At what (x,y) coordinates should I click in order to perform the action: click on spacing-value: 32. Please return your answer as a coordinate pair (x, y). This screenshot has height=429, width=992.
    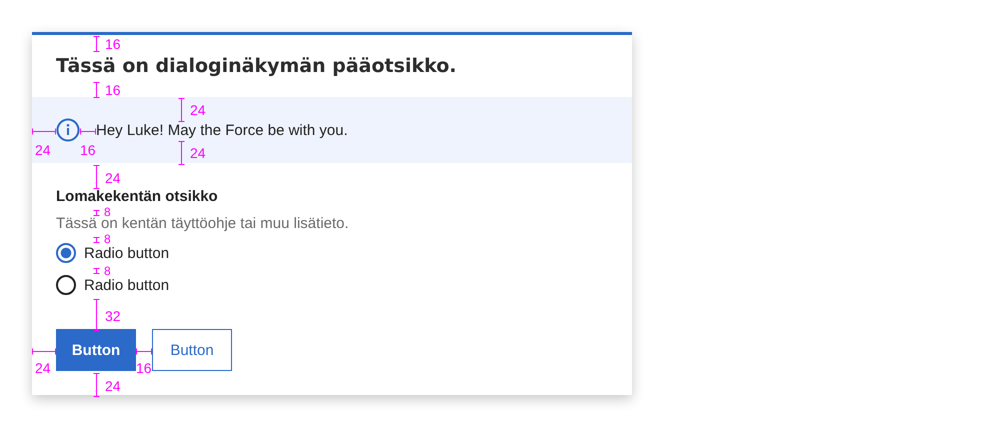
    Looking at the image, I should click on (113, 316).